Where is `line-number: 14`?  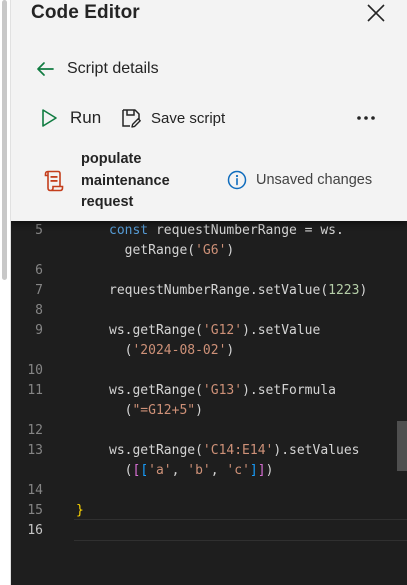
line-number: 14 is located at coordinates (35, 490).